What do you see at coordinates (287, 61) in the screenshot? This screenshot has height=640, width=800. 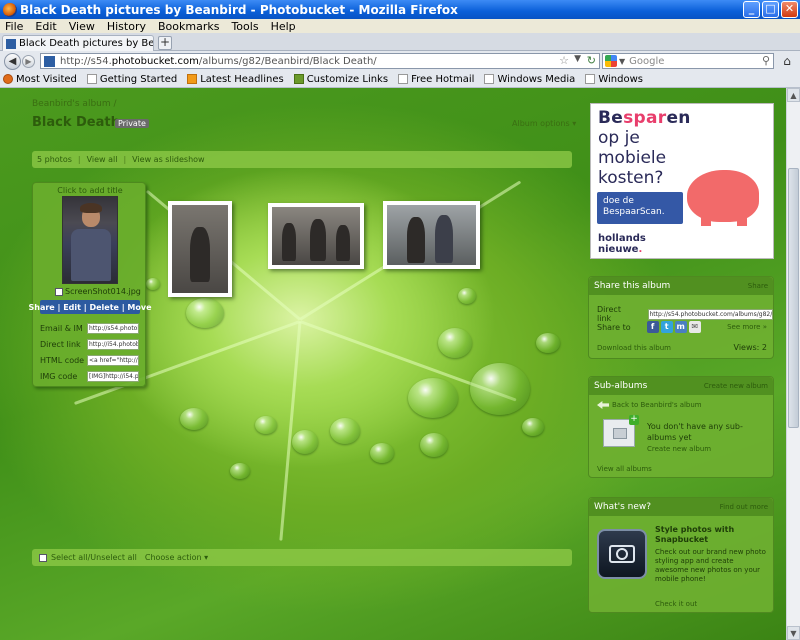 I see `url-path: /albums/g82/Beanbird/Black Death/` at bounding box center [287, 61].